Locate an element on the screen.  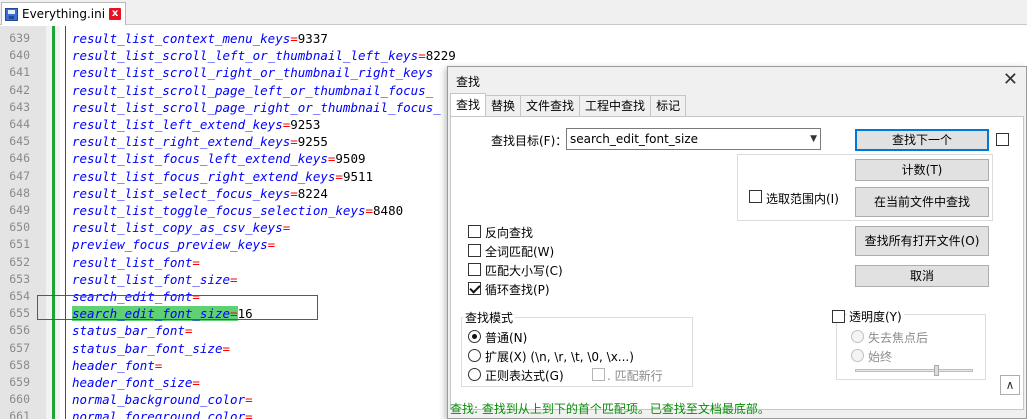
line-number: 642 is located at coordinates (19, 89).